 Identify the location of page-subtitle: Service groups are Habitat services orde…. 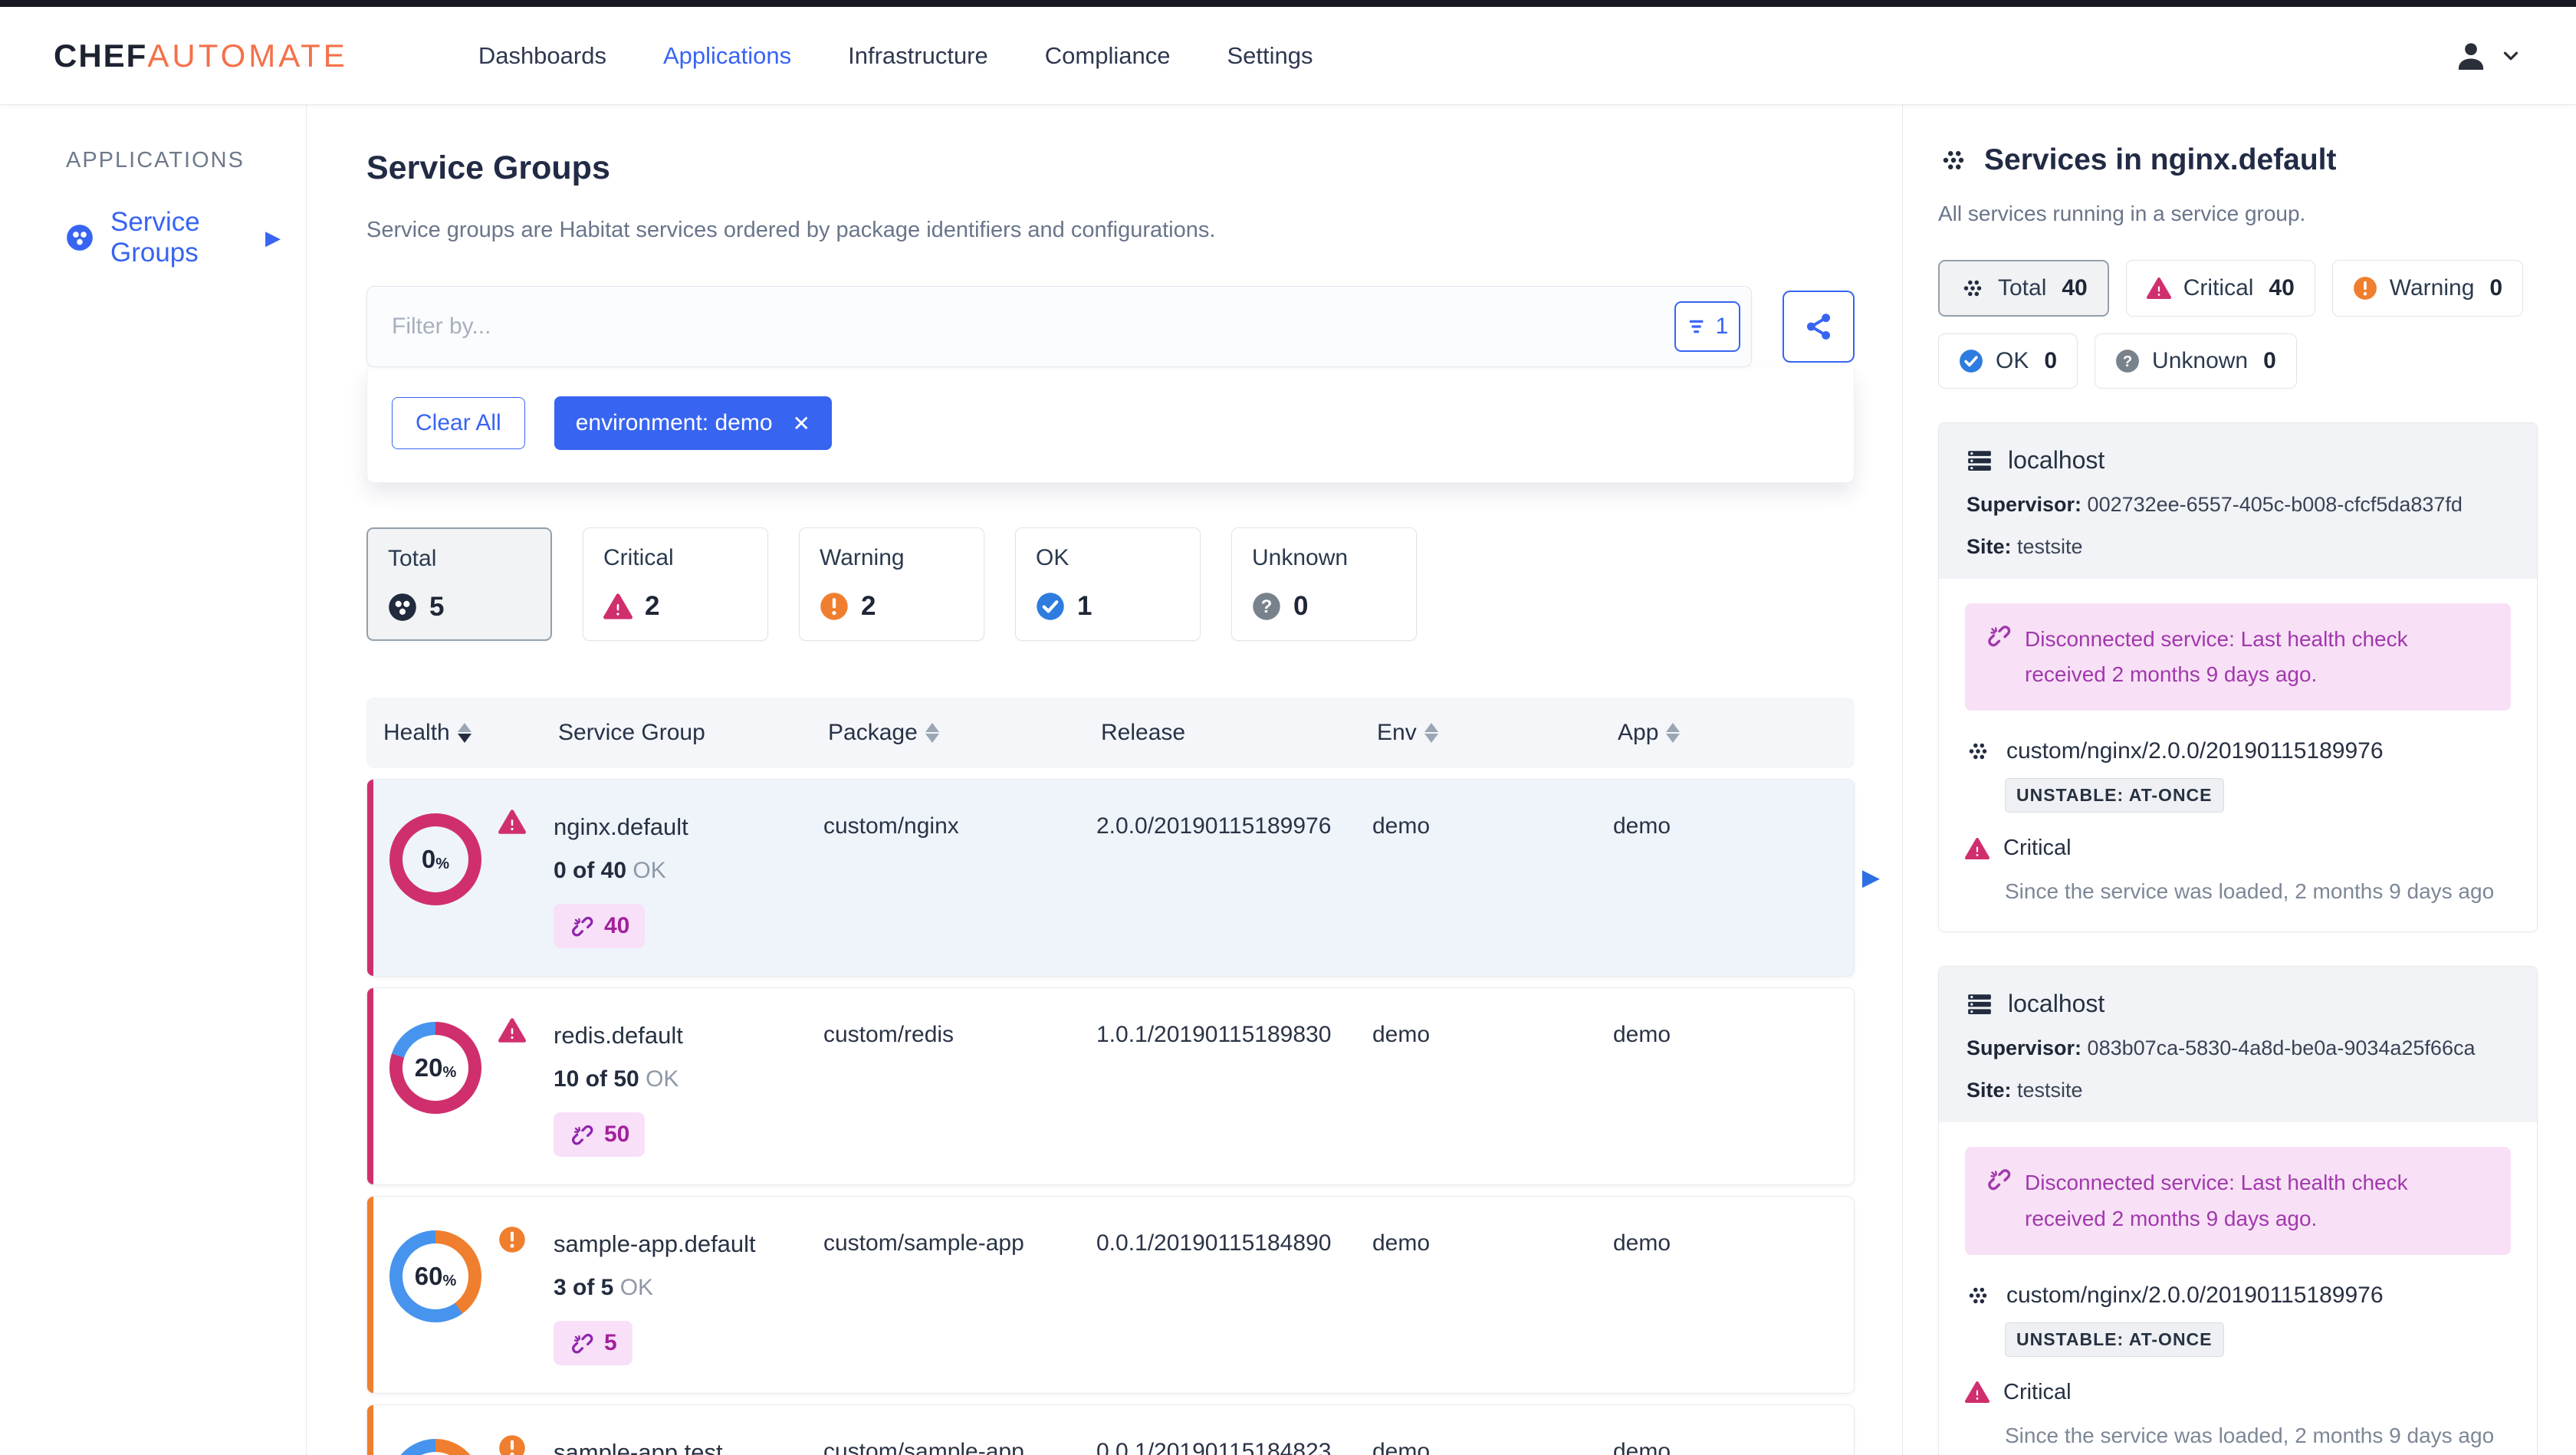
(791, 230).